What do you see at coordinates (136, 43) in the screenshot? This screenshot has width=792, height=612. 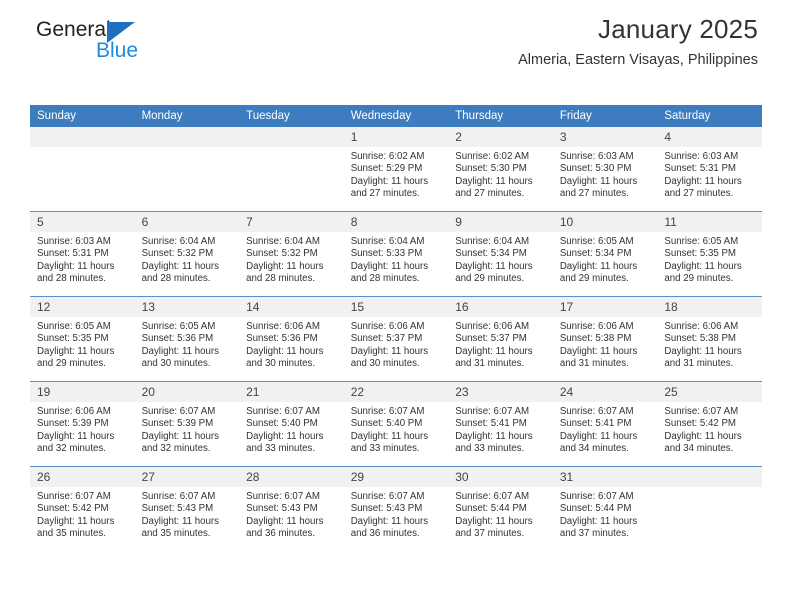 I see `generalblue-logo: General Blue` at bounding box center [136, 43].